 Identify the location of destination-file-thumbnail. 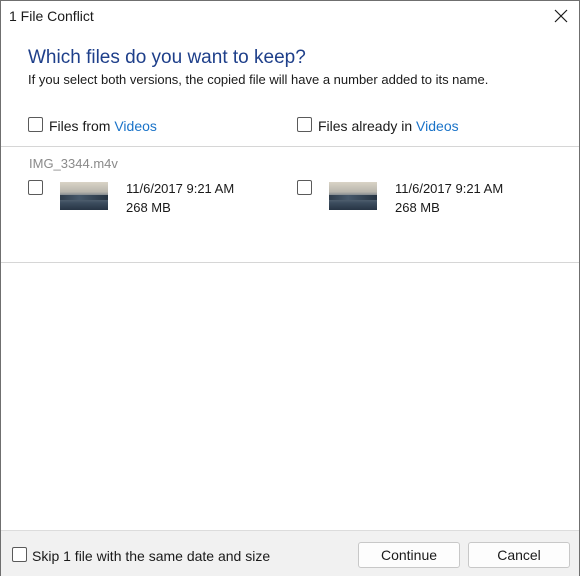
(353, 196).